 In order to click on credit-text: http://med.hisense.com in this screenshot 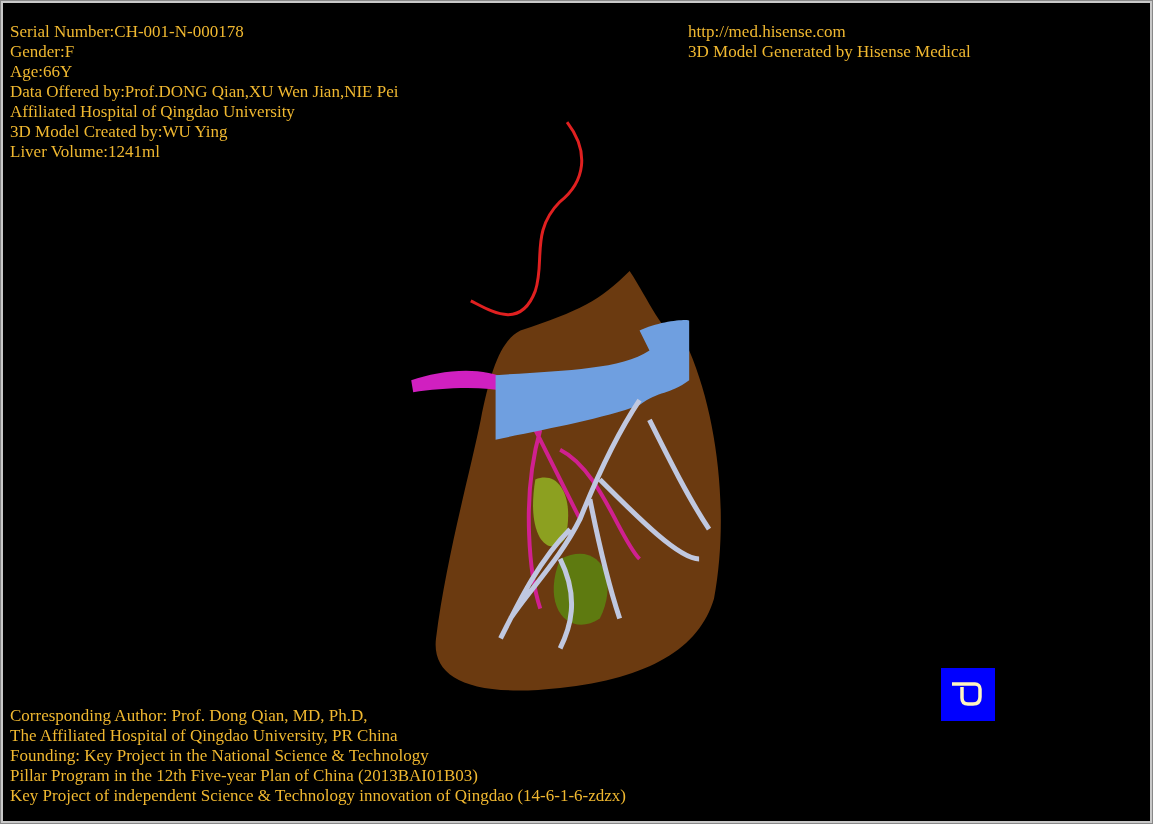, I will do `click(767, 32)`.